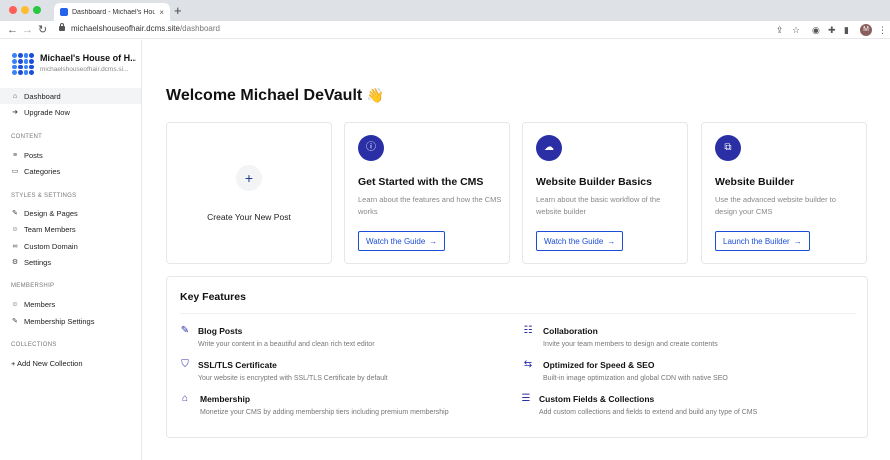 This screenshot has height=460, width=890. Describe the element at coordinates (597, 399) in the screenshot. I see `feature-title: Custom Fields & Collections` at that location.